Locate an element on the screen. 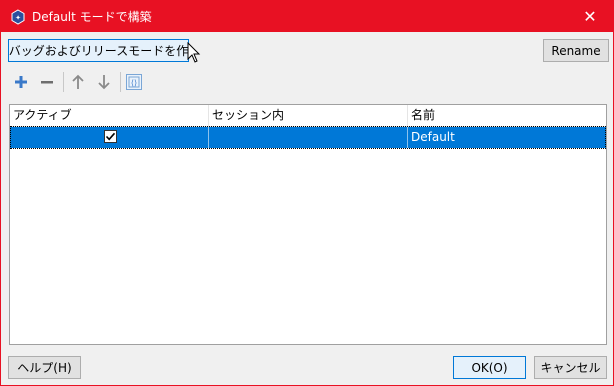 The width and height of the screenshot is (614, 386). edit-icon: ⟨⟩ is located at coordinates (134, 82).